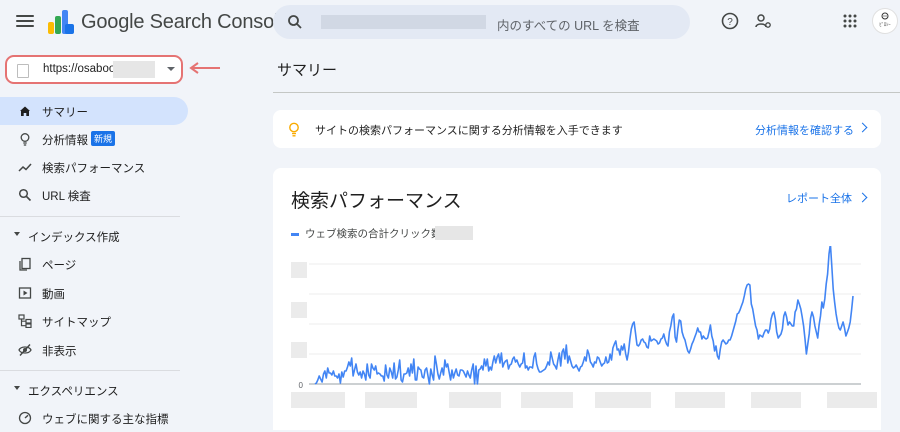 This screenshot has height=432, width=900. What do you see at coordinates (295, 234) in the screenshot?
I see `legend-swatch` at bounding box center [295, 234].